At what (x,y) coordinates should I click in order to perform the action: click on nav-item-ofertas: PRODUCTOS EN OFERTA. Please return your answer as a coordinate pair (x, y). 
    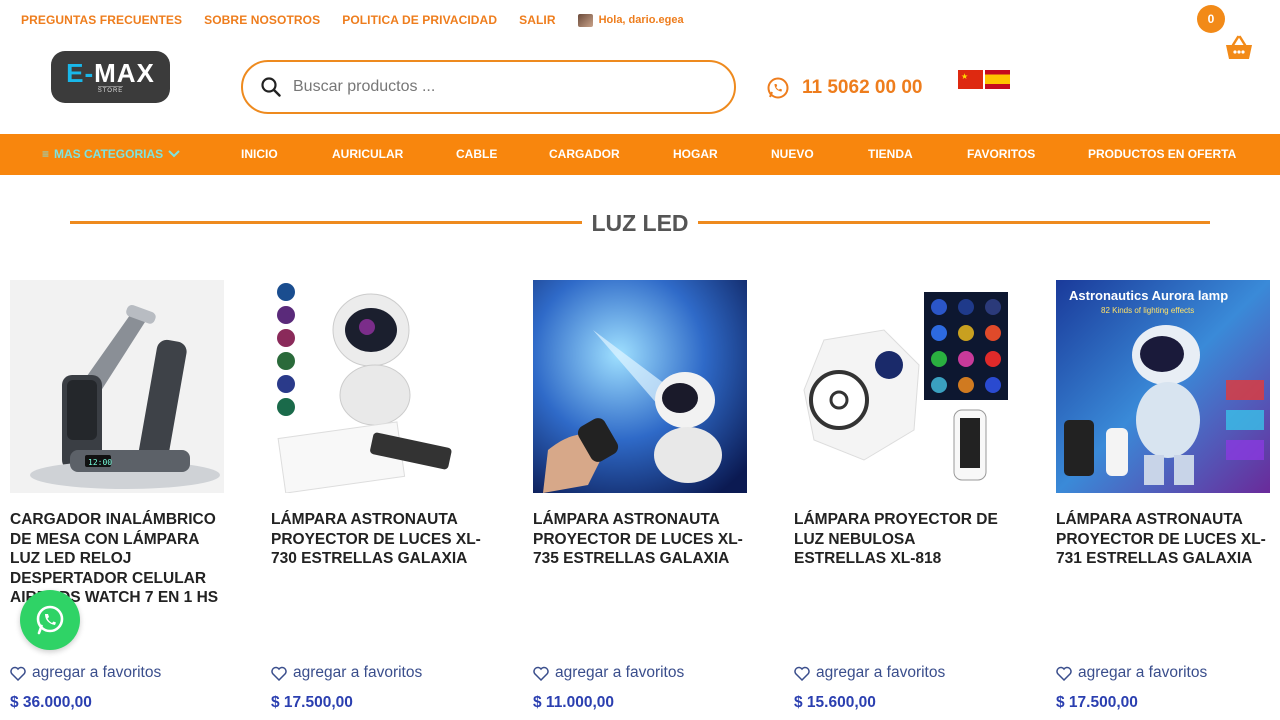
    Looking at the image, I should click on (1162, 154).